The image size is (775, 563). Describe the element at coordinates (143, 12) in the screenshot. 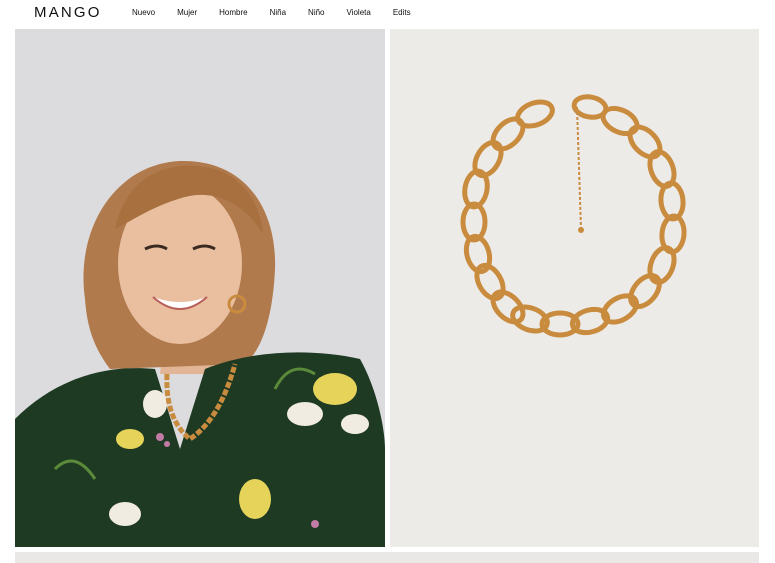

I see `nav-item-nuevo: Nuevo` at that location.